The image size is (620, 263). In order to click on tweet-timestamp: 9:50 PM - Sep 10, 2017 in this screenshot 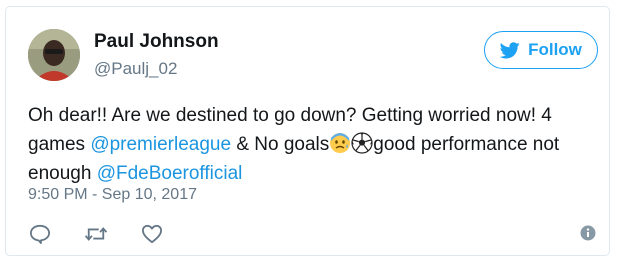, I will do `click(112, 195)`.